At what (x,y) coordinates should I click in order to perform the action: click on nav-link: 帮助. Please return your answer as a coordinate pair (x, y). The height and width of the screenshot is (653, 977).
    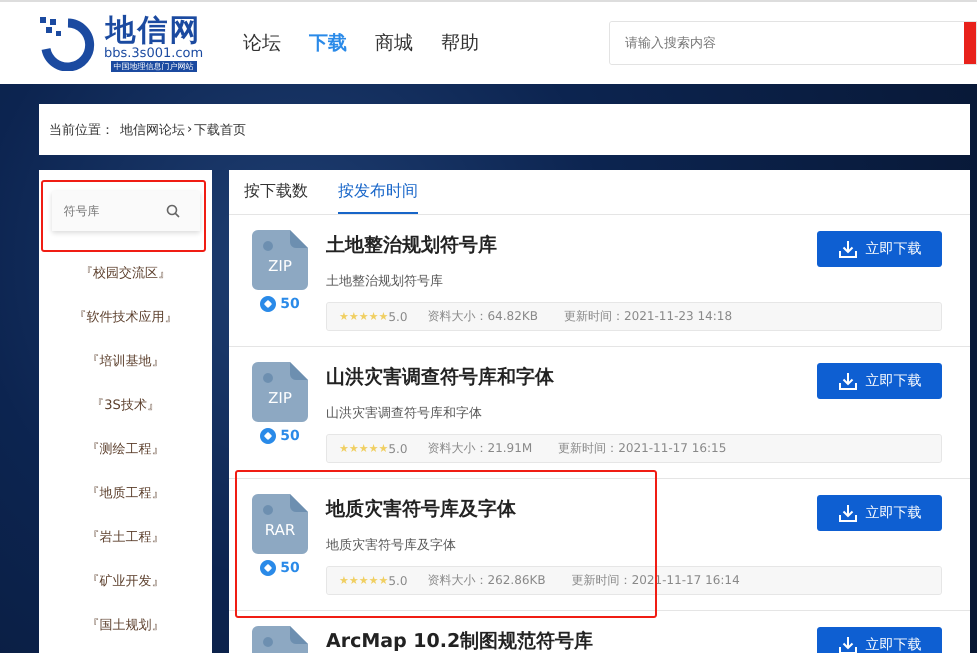
    Looking at the image, I should click on (460, 43).